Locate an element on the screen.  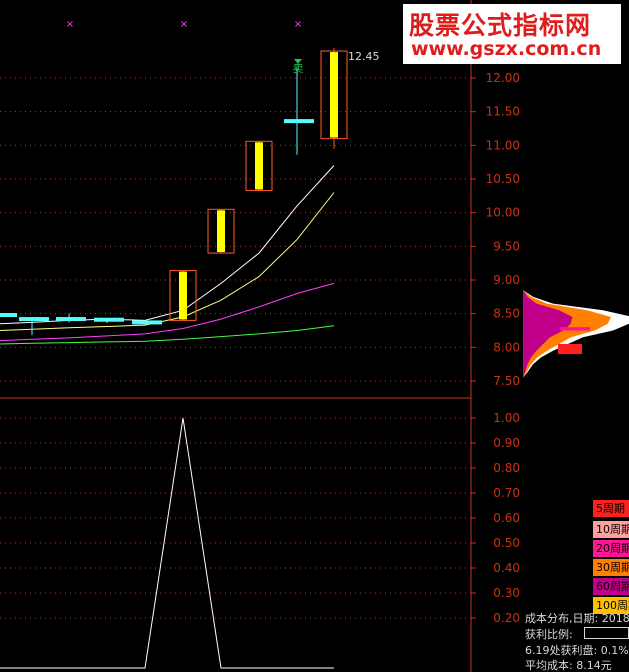
price-tick-label: 7.50 is located at coordinates (506, 381).